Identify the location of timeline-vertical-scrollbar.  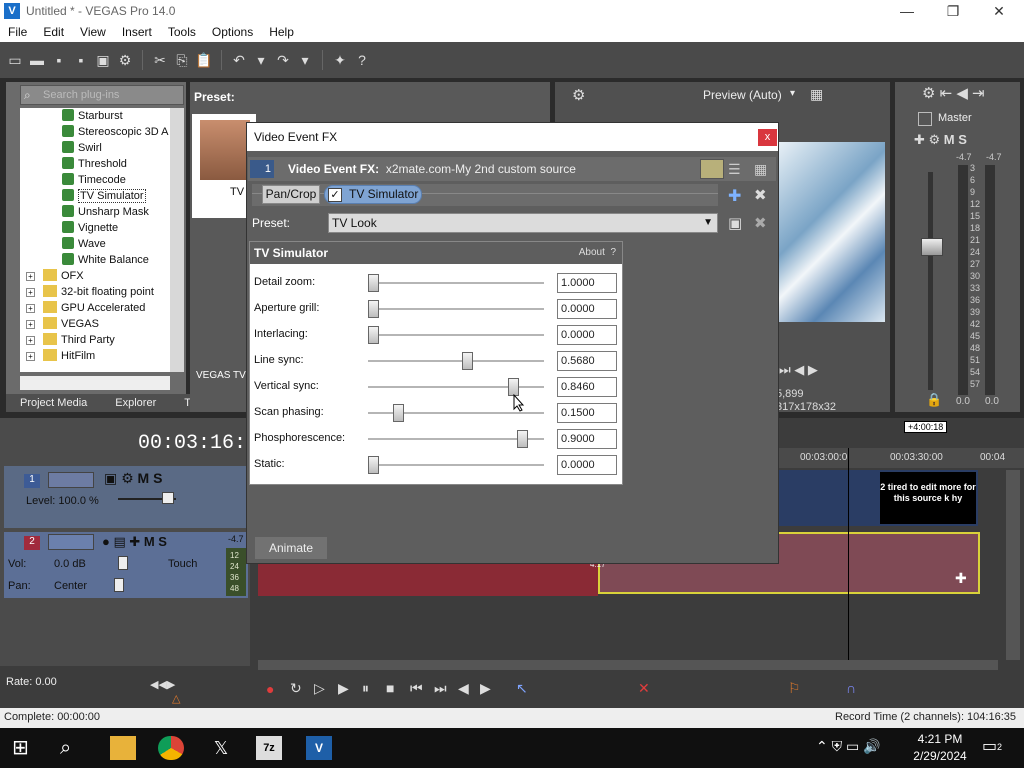
(1013, 565).